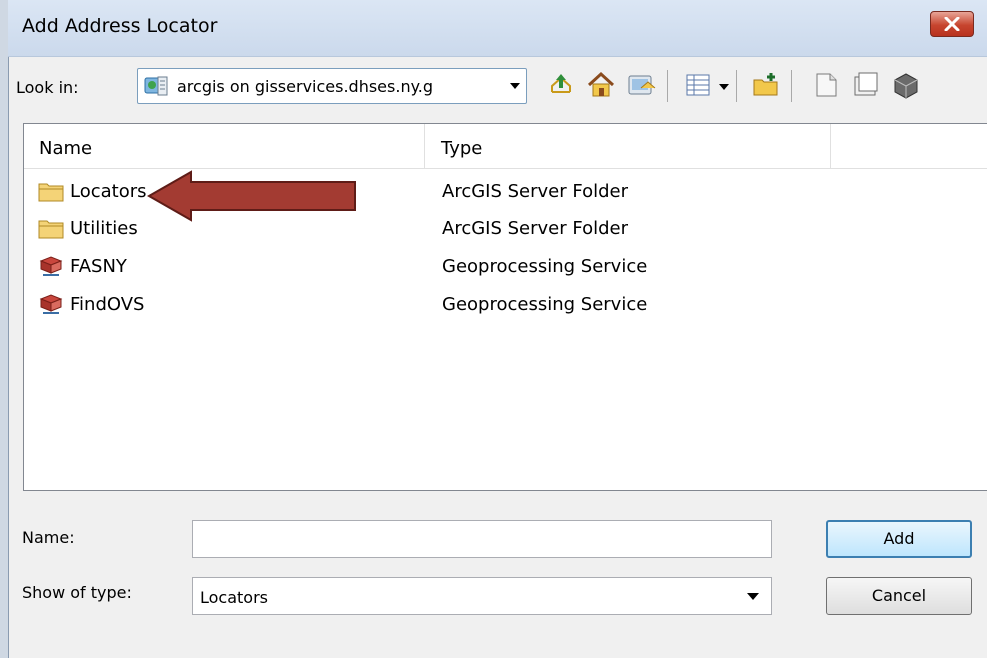  Describe the element at coordinates (108, 191) in the screenshot. I see `item-name: Locators` at that location.